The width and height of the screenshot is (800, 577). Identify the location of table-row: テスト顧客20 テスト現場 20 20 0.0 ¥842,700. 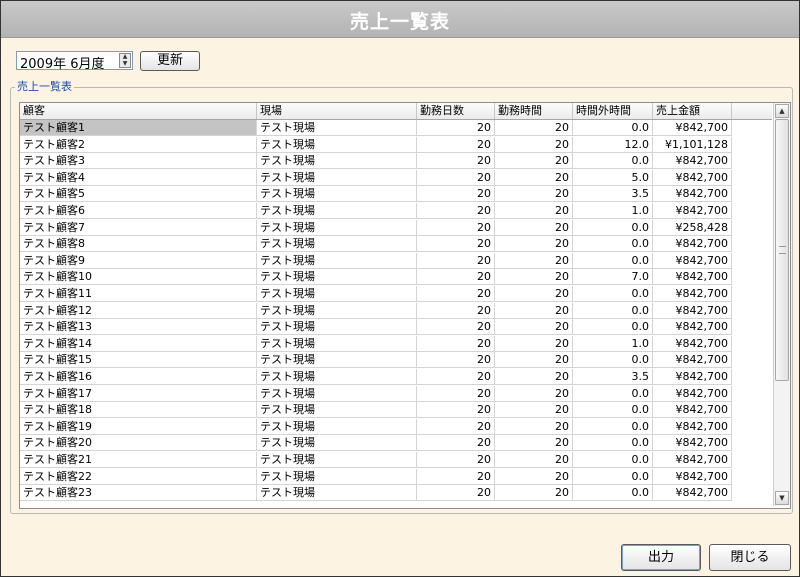
(376, 443).